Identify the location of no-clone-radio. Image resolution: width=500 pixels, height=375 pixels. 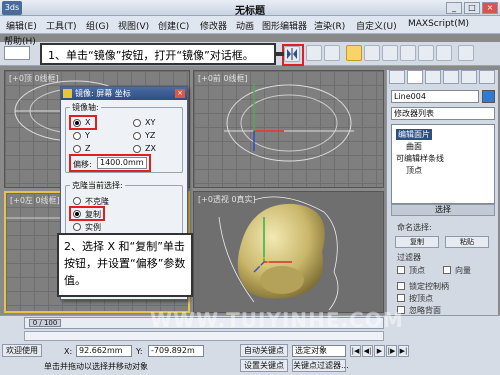
(77, 201).